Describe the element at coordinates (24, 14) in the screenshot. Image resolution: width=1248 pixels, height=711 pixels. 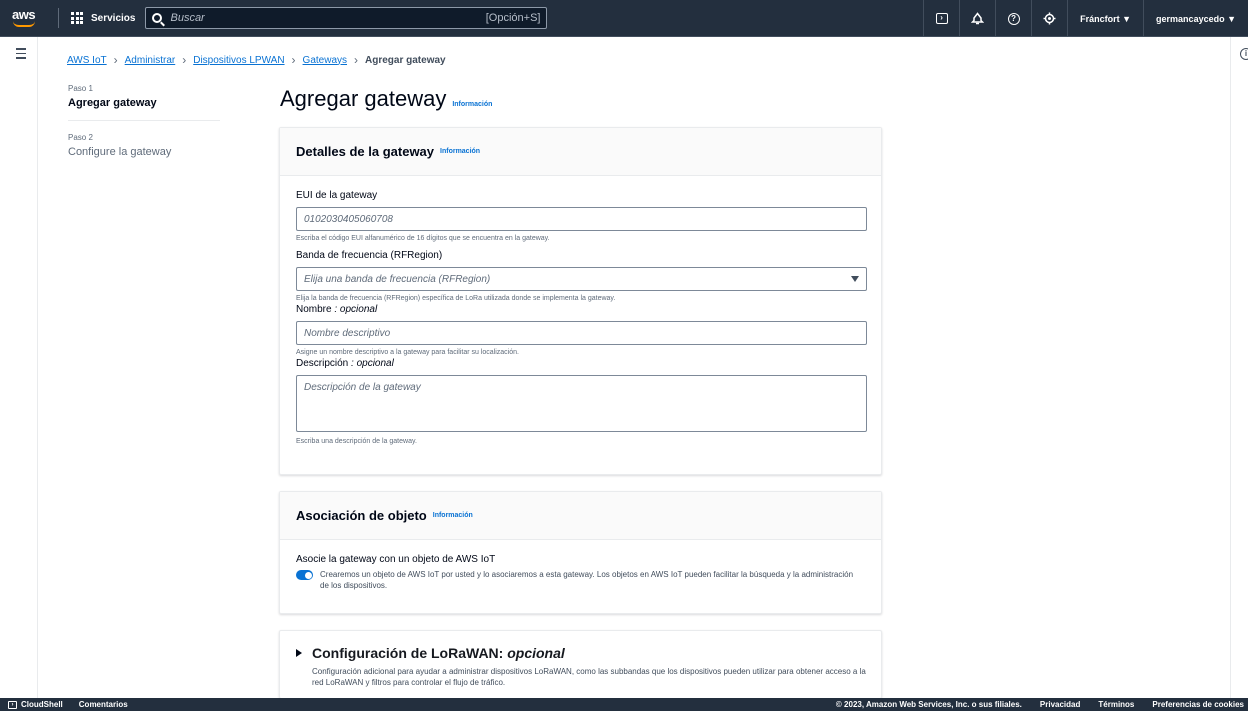
I see `aws-logo-text: aws` at that location.